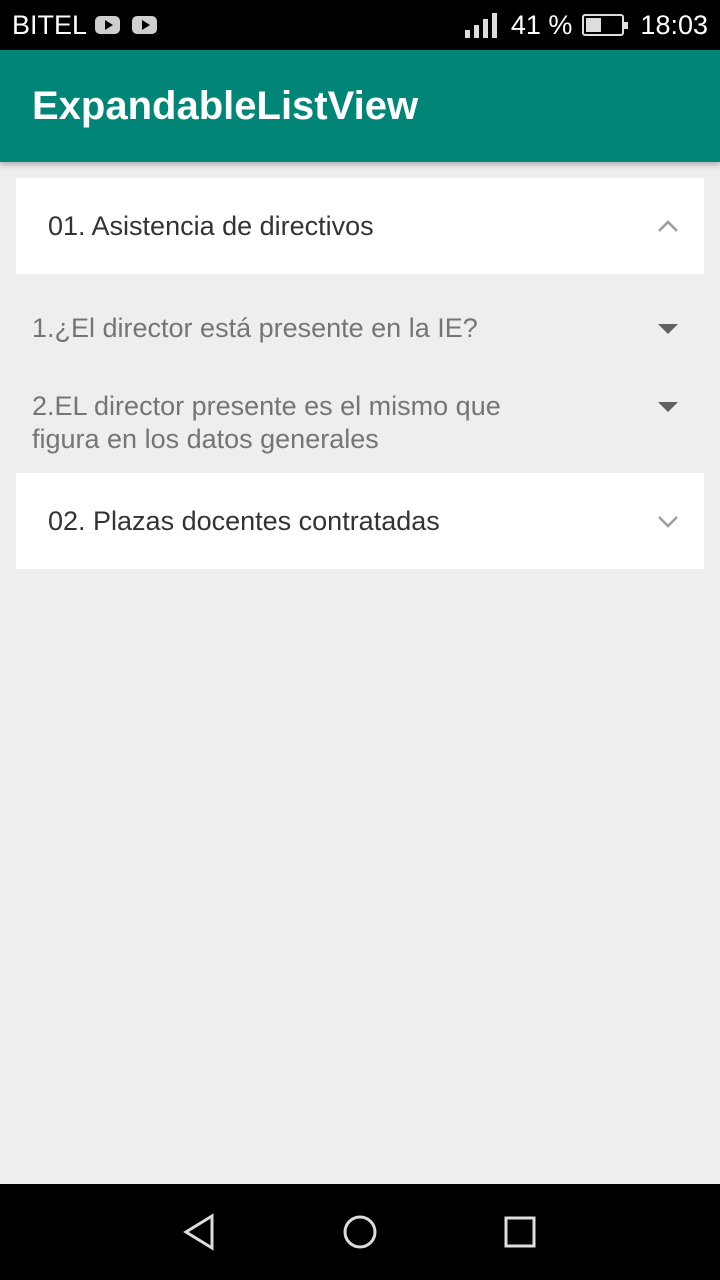  I want to click on group-label: 02. Plazas docentes contratadas, so click(244, 520).